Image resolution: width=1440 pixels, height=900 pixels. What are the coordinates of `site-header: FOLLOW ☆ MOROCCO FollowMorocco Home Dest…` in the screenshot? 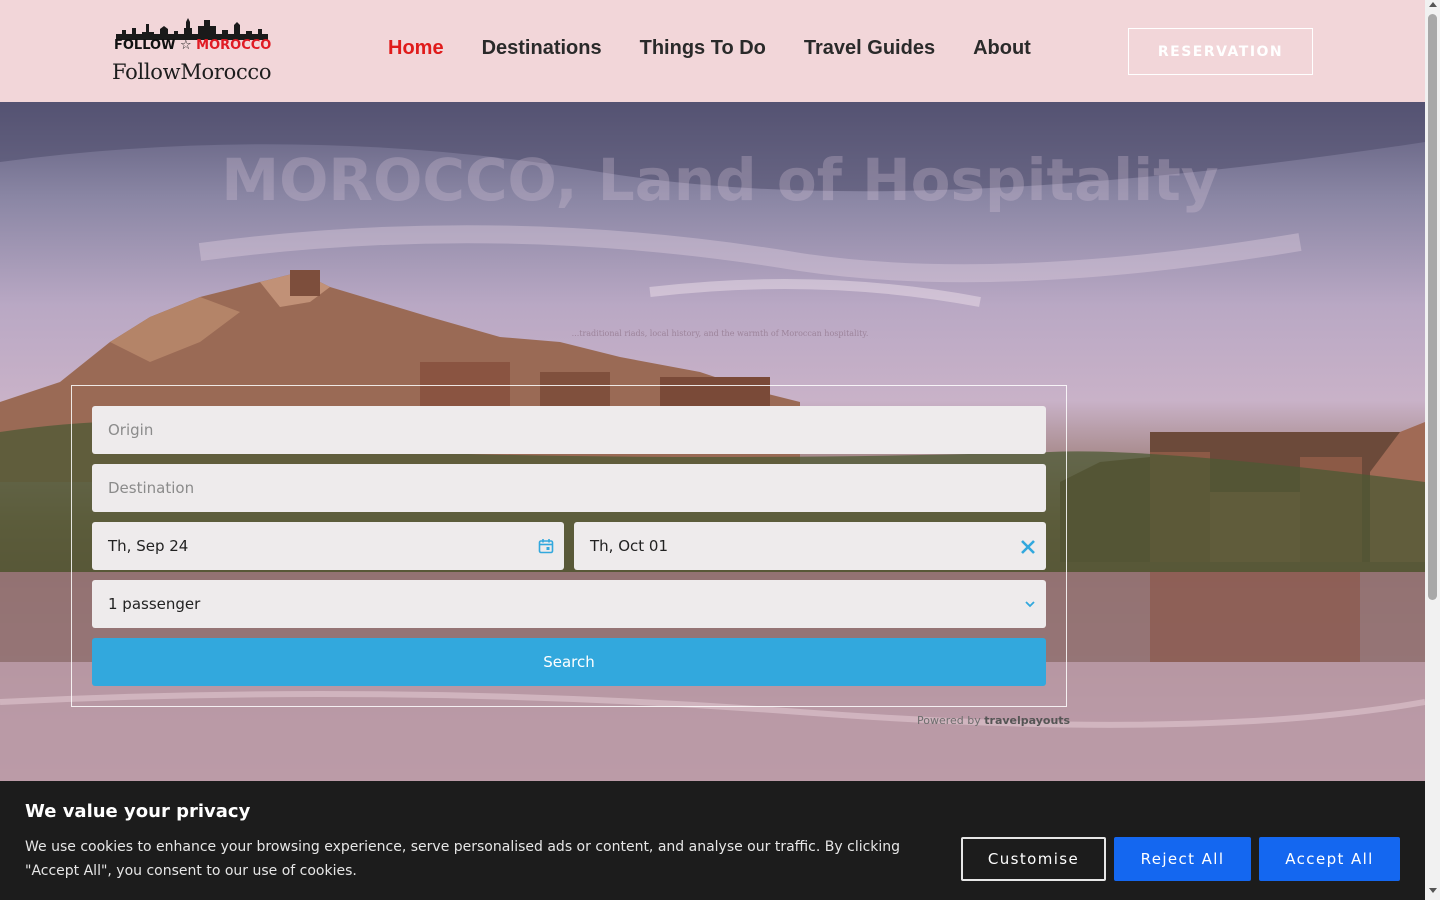 It's located at (712, 51).